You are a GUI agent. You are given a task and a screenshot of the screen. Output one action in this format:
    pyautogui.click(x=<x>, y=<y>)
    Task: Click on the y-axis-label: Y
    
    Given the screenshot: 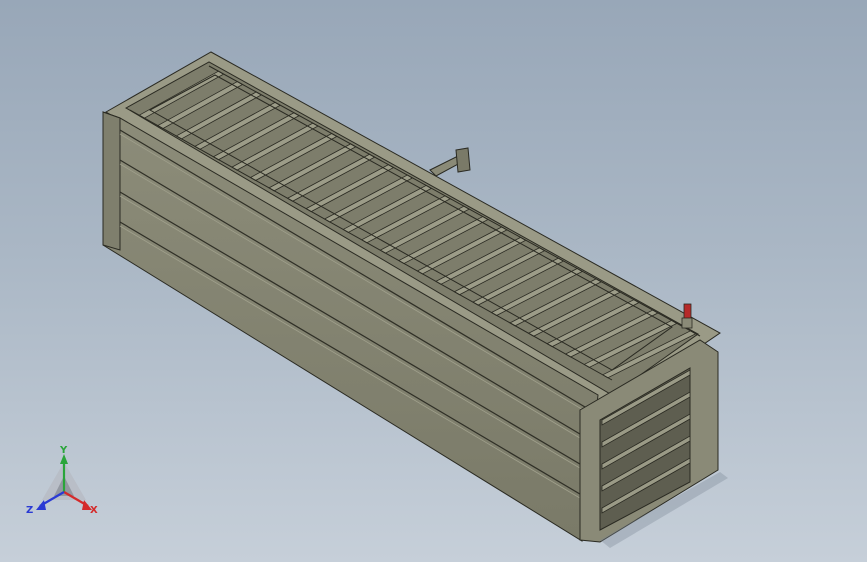 What is the action you would take?
    pyautogui.click(x=64, y=450)
    